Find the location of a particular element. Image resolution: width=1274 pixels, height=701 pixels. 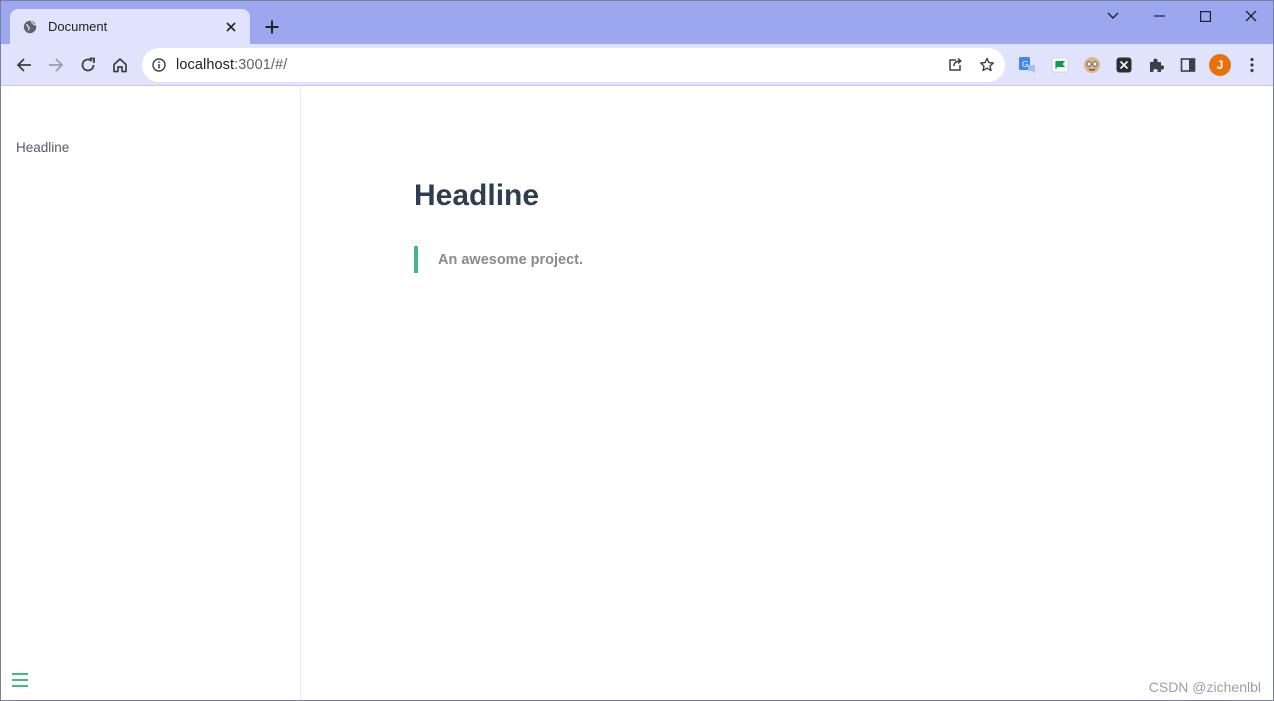

profile-avatar: J is located at coordinates (1220, 65).